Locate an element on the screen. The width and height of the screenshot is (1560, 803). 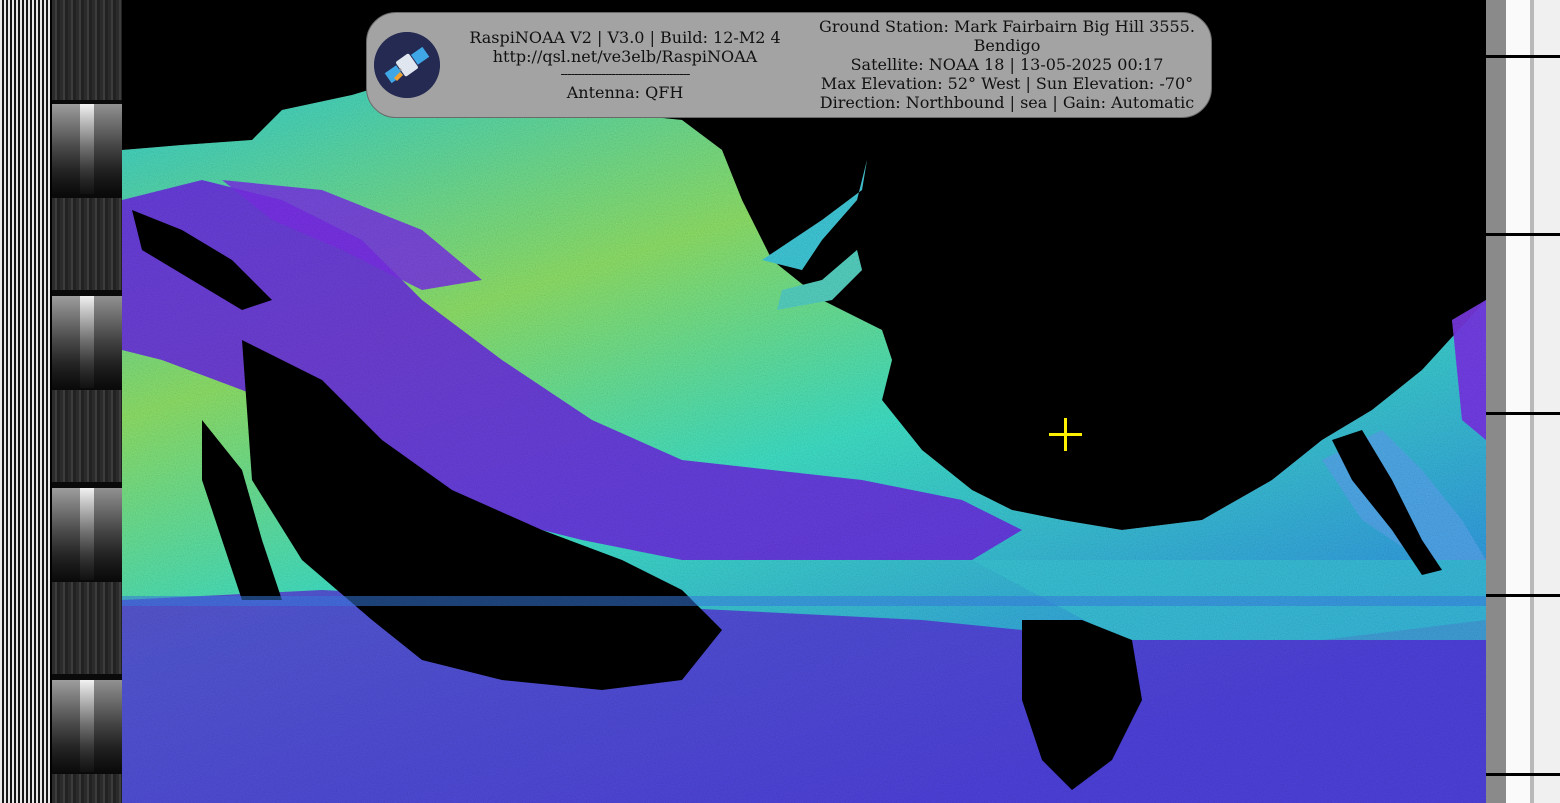
crosshair-icon is located at coordinates (1065, 434).